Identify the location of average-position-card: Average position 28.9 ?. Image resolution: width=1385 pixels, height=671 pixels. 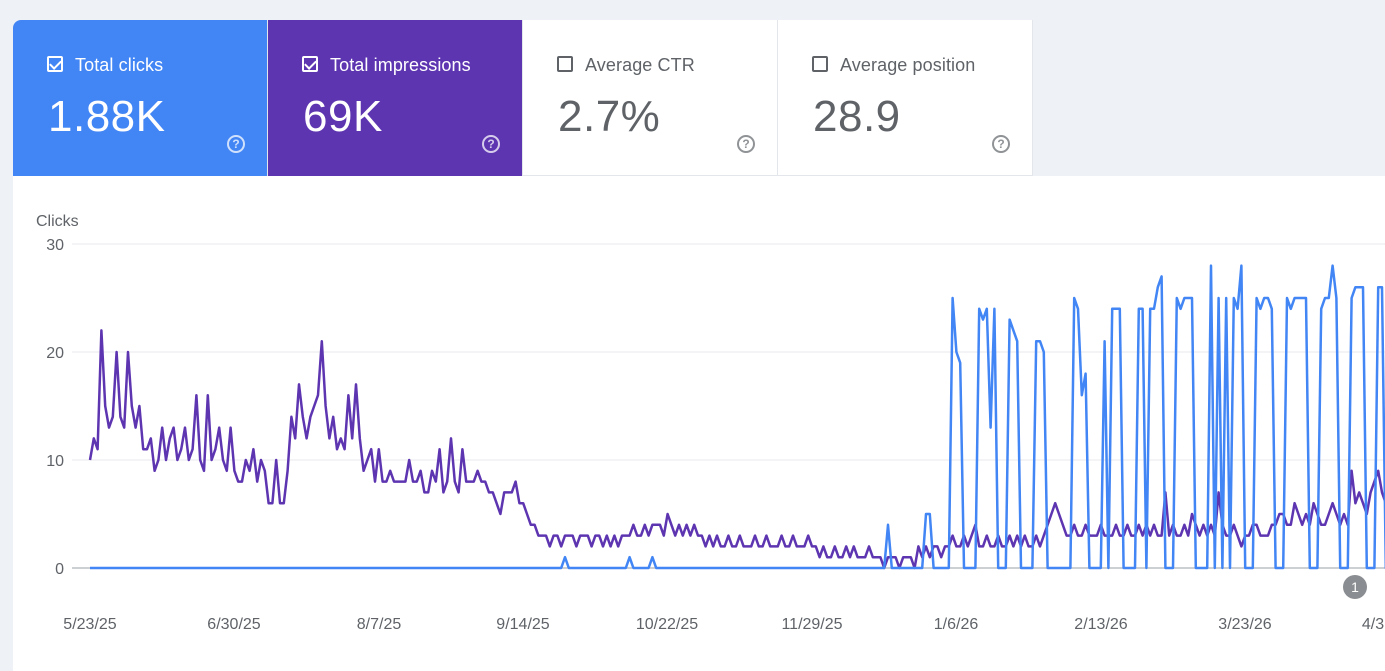
(905, 98).